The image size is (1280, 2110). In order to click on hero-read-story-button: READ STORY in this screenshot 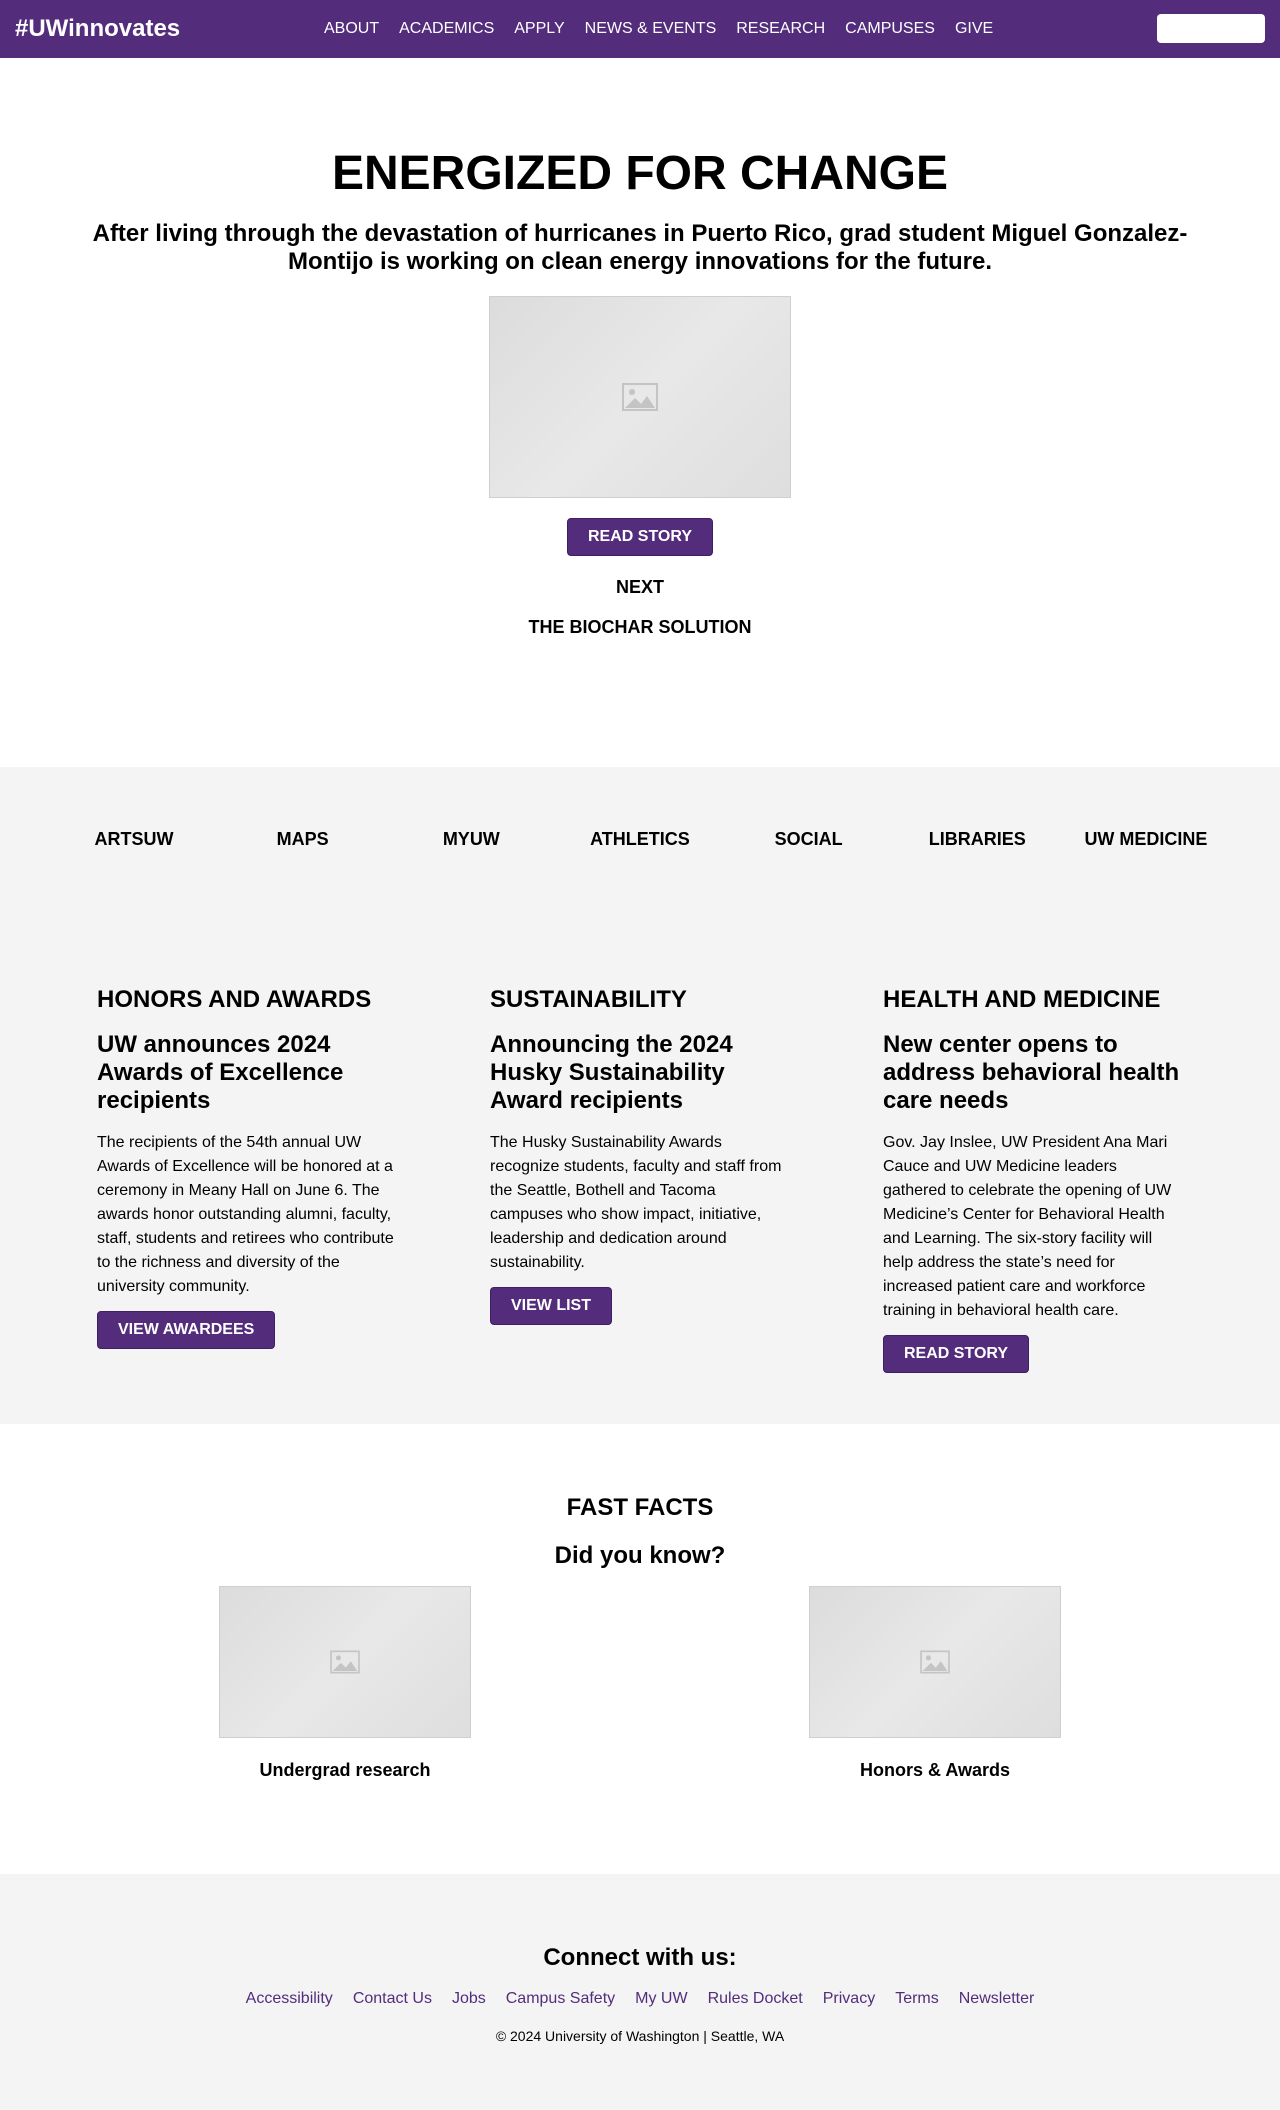, I will do `click(639, 537)`.